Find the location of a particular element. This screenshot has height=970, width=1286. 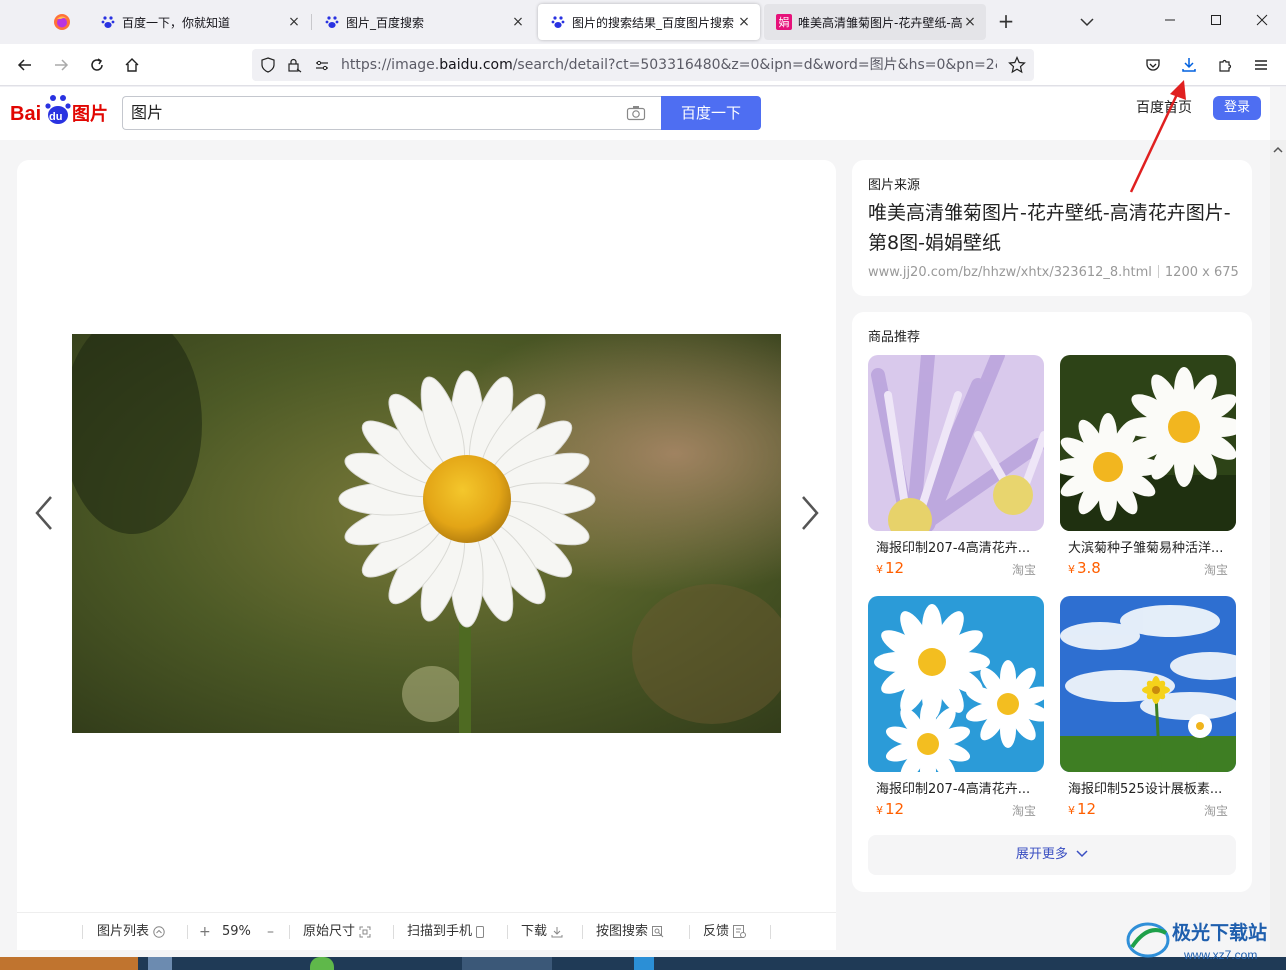

product-item: 大滨菊种子雏菊易种活洋... ¥3.8 淘宝 is located at coordinates (1148, 470).